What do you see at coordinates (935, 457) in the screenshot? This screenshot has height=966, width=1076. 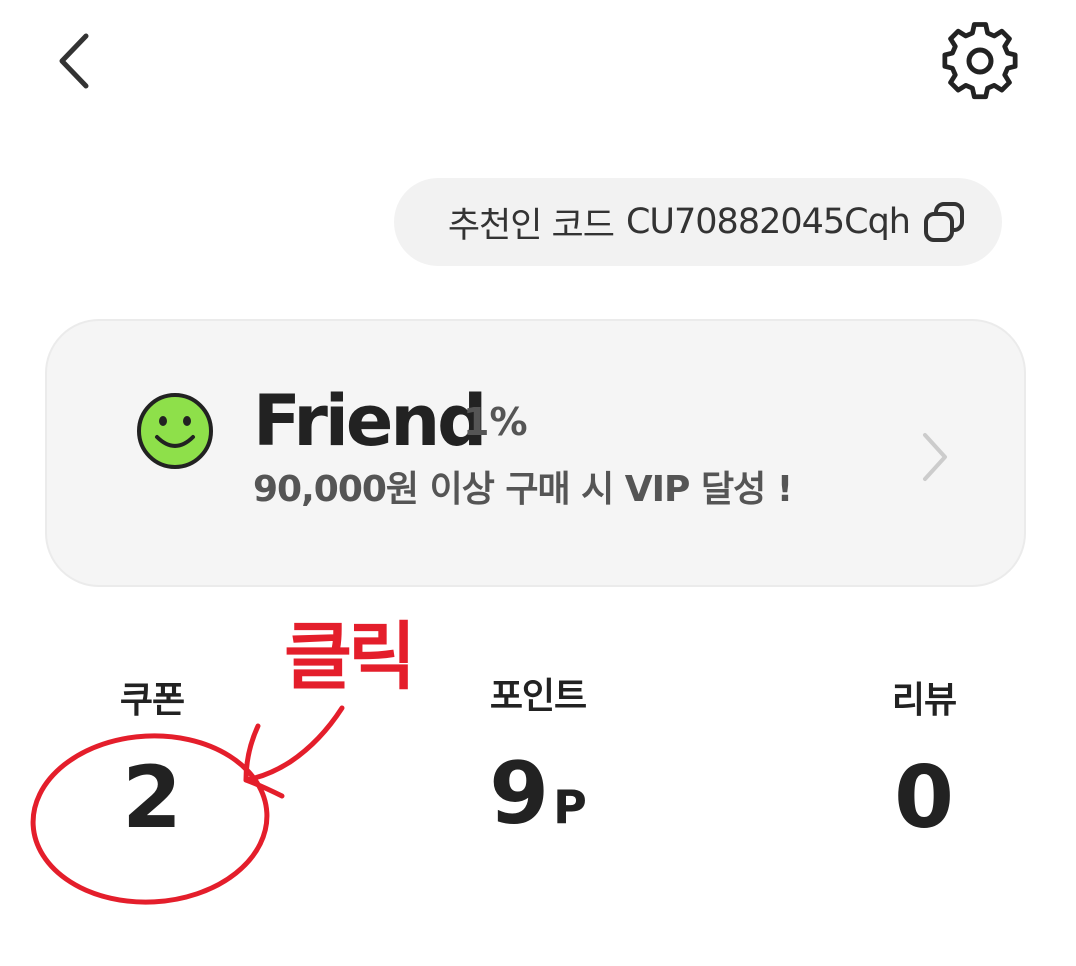 I see `chevron-right-icon` at bounding box center [935, 457].